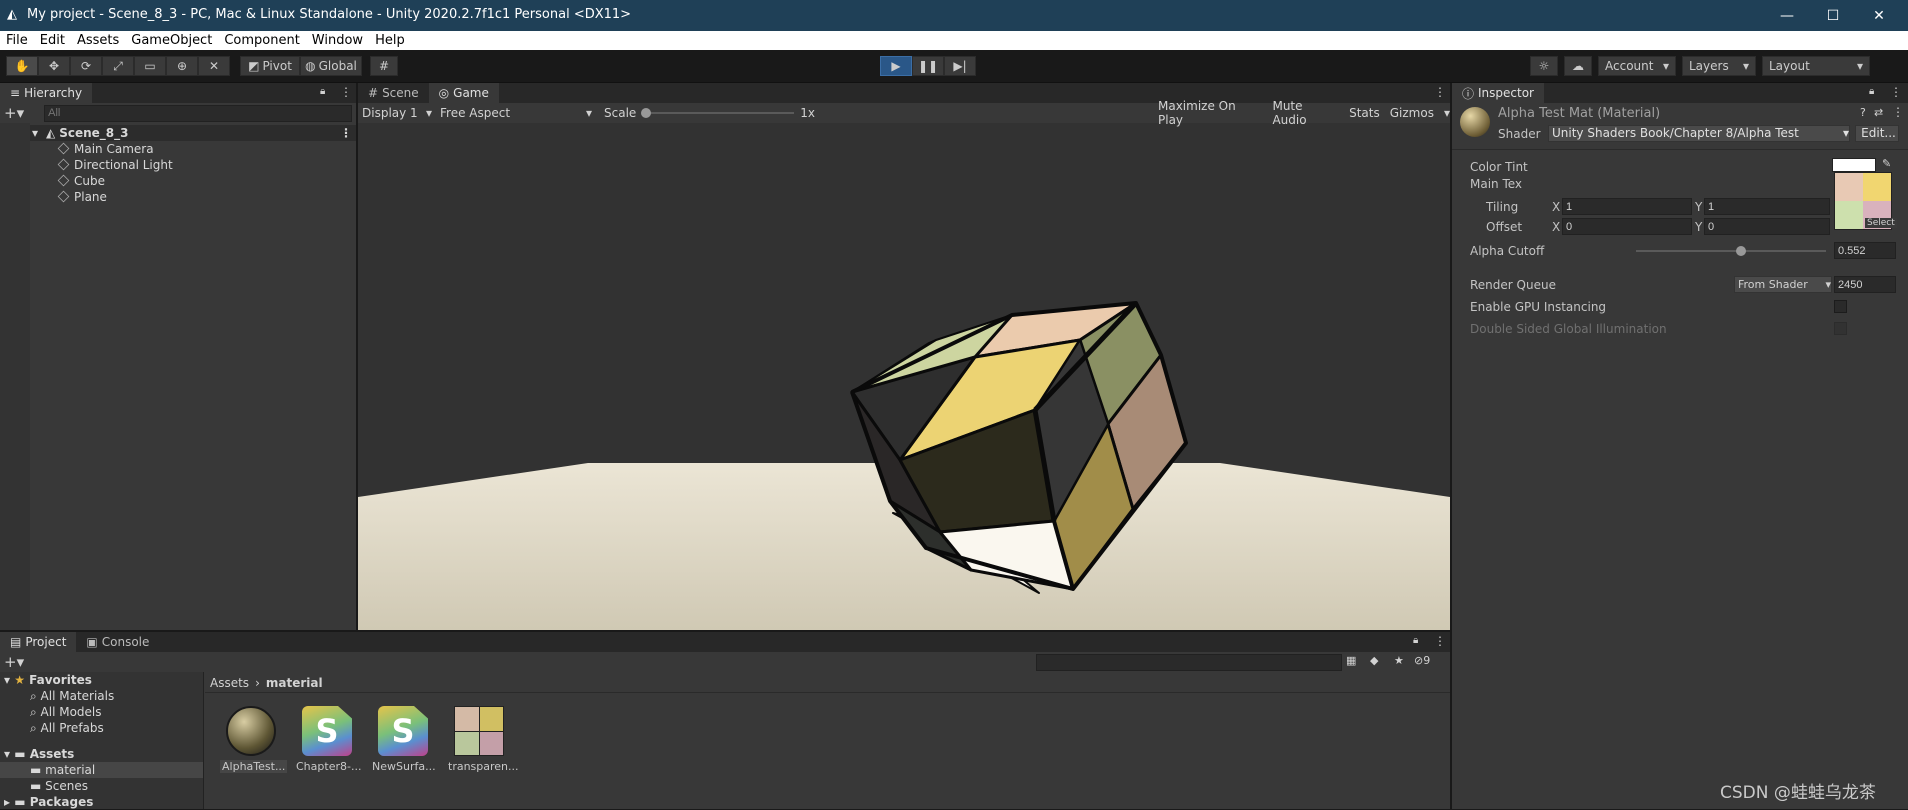 The height and width of the screenshot is (810, 1908). I want to click on display-dropdown: Display 1 ▾, so click(397, 113).